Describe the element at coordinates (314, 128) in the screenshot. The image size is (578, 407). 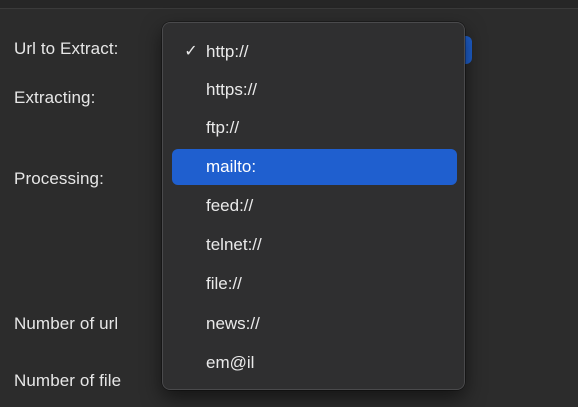
I see `menu-item-ftp: ftp://` at that location.